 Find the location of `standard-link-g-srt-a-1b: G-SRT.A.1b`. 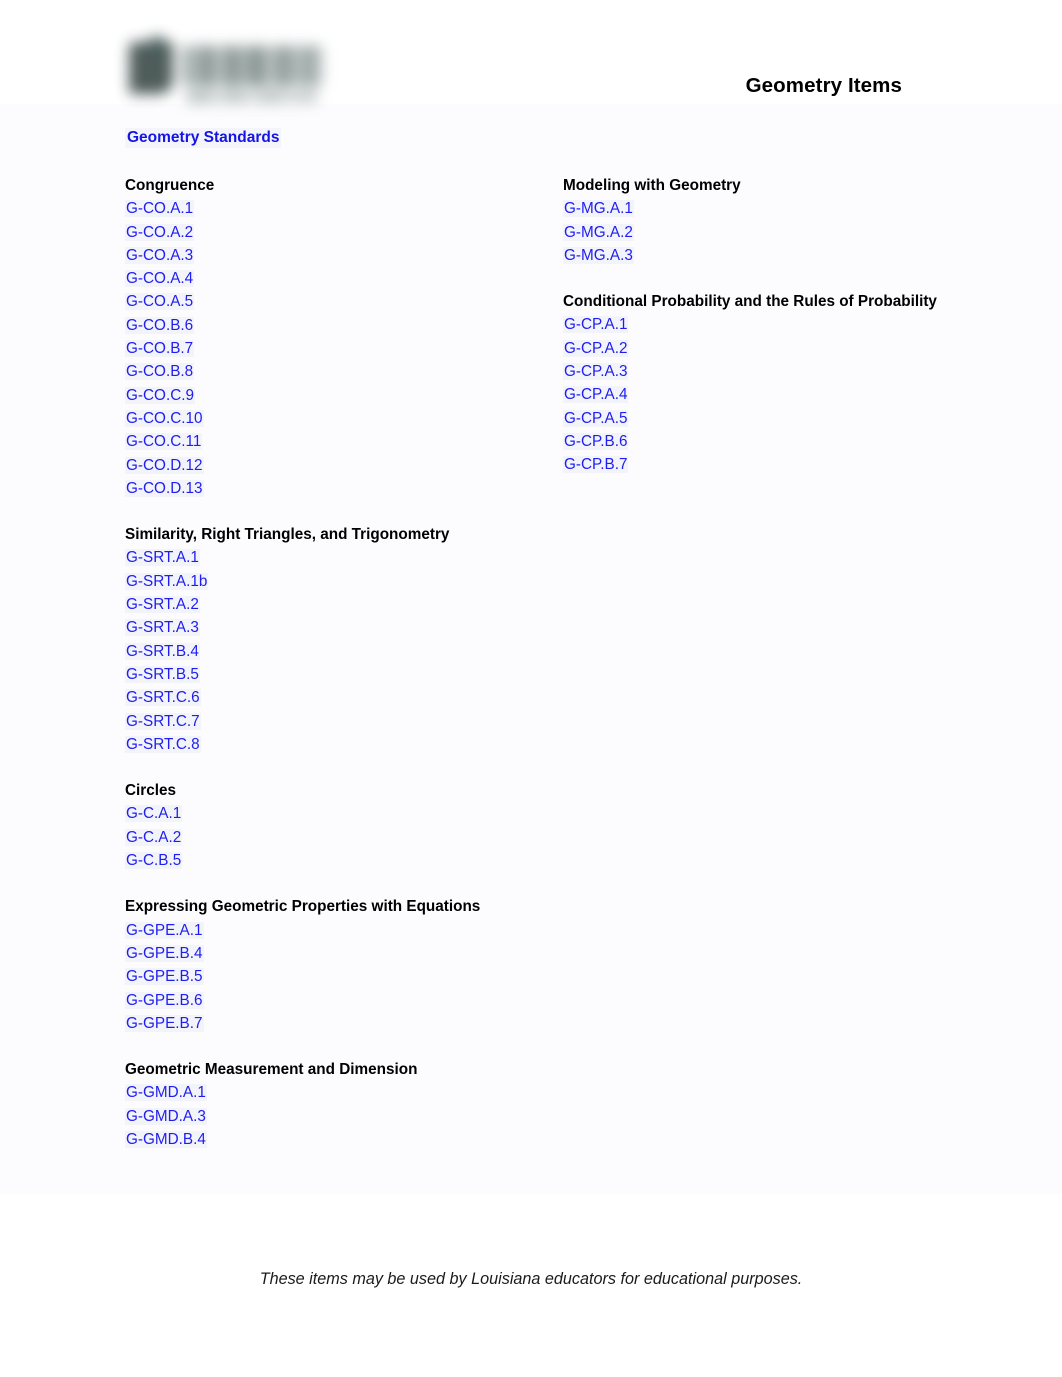

standard-link-g-srt-a-1b: G-SRT.A.1b is located at coordinates (167, 581).